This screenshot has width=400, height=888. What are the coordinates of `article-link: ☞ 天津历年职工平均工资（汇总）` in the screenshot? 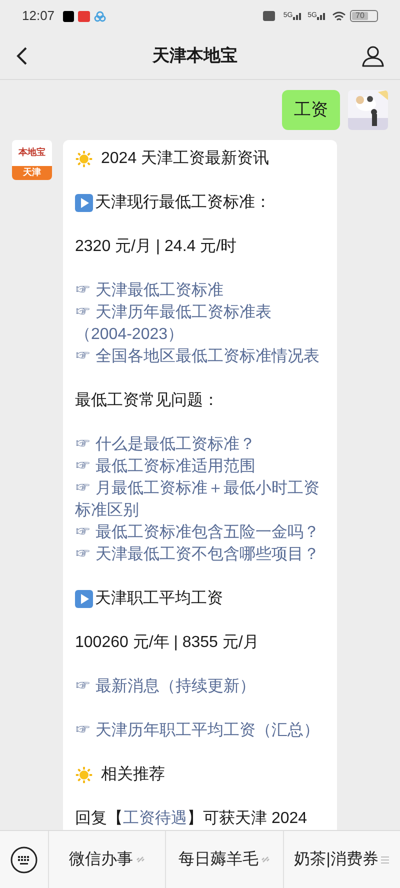 It's located at (200, 731).